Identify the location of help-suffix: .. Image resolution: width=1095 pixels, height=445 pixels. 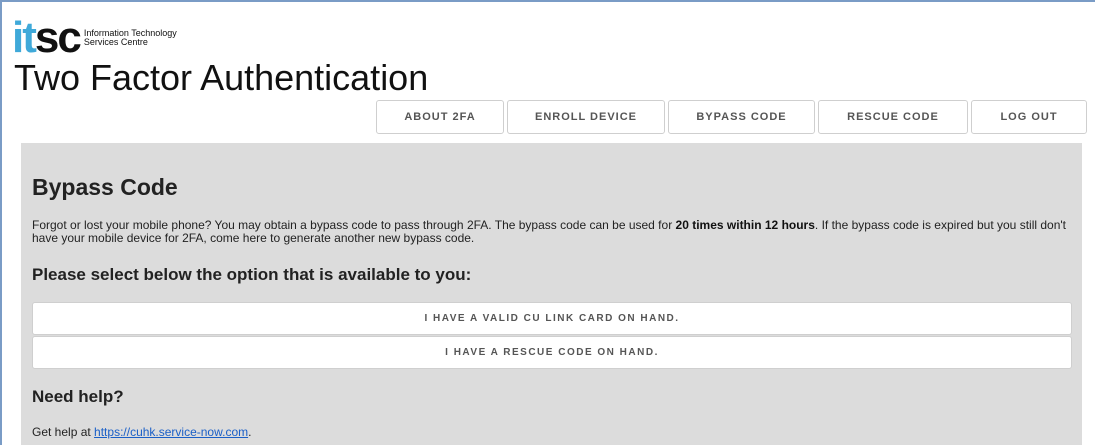
(250, 432).